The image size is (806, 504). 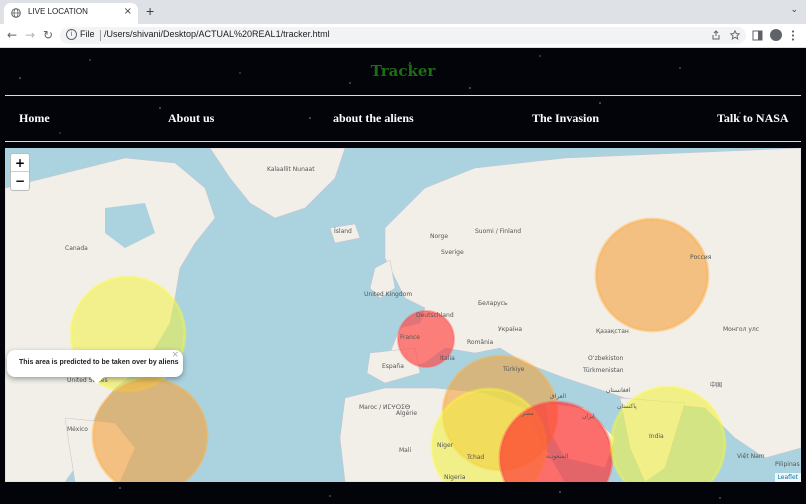 What do you see at coordinates (87, 34) in the screenshot?
I see `file-label: File` at bounding box center [87, 34].